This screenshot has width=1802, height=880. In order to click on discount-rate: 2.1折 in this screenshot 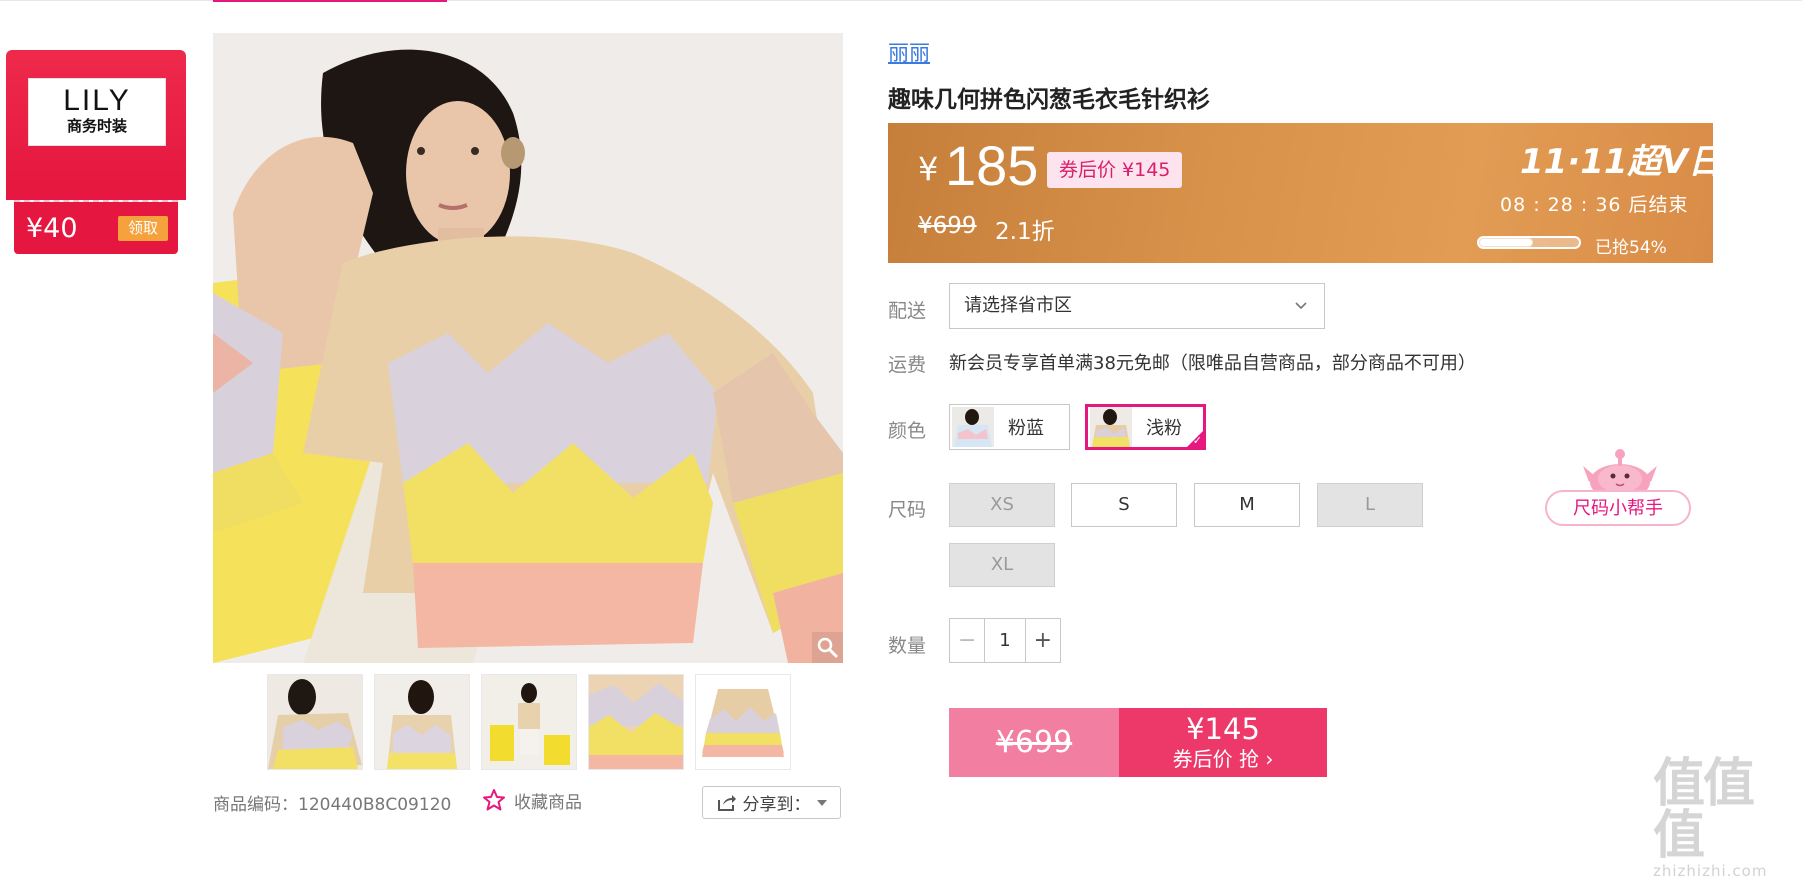, I will do `click(1025, 232)`.